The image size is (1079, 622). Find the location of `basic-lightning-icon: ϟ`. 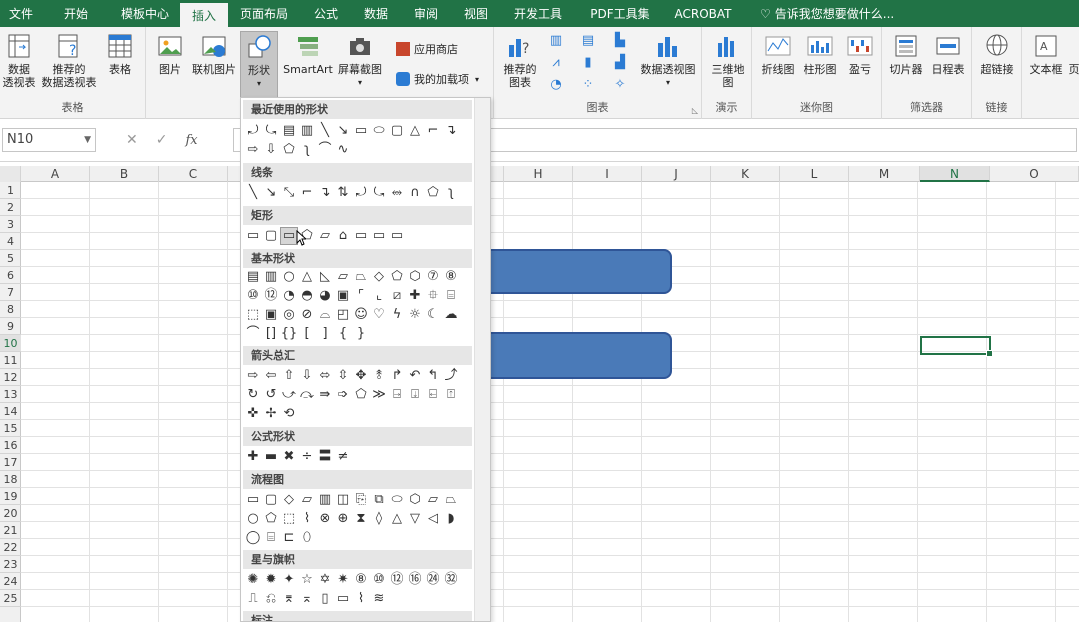

basic-lightning-icon: ϟ is located at coordinates (397, 315).